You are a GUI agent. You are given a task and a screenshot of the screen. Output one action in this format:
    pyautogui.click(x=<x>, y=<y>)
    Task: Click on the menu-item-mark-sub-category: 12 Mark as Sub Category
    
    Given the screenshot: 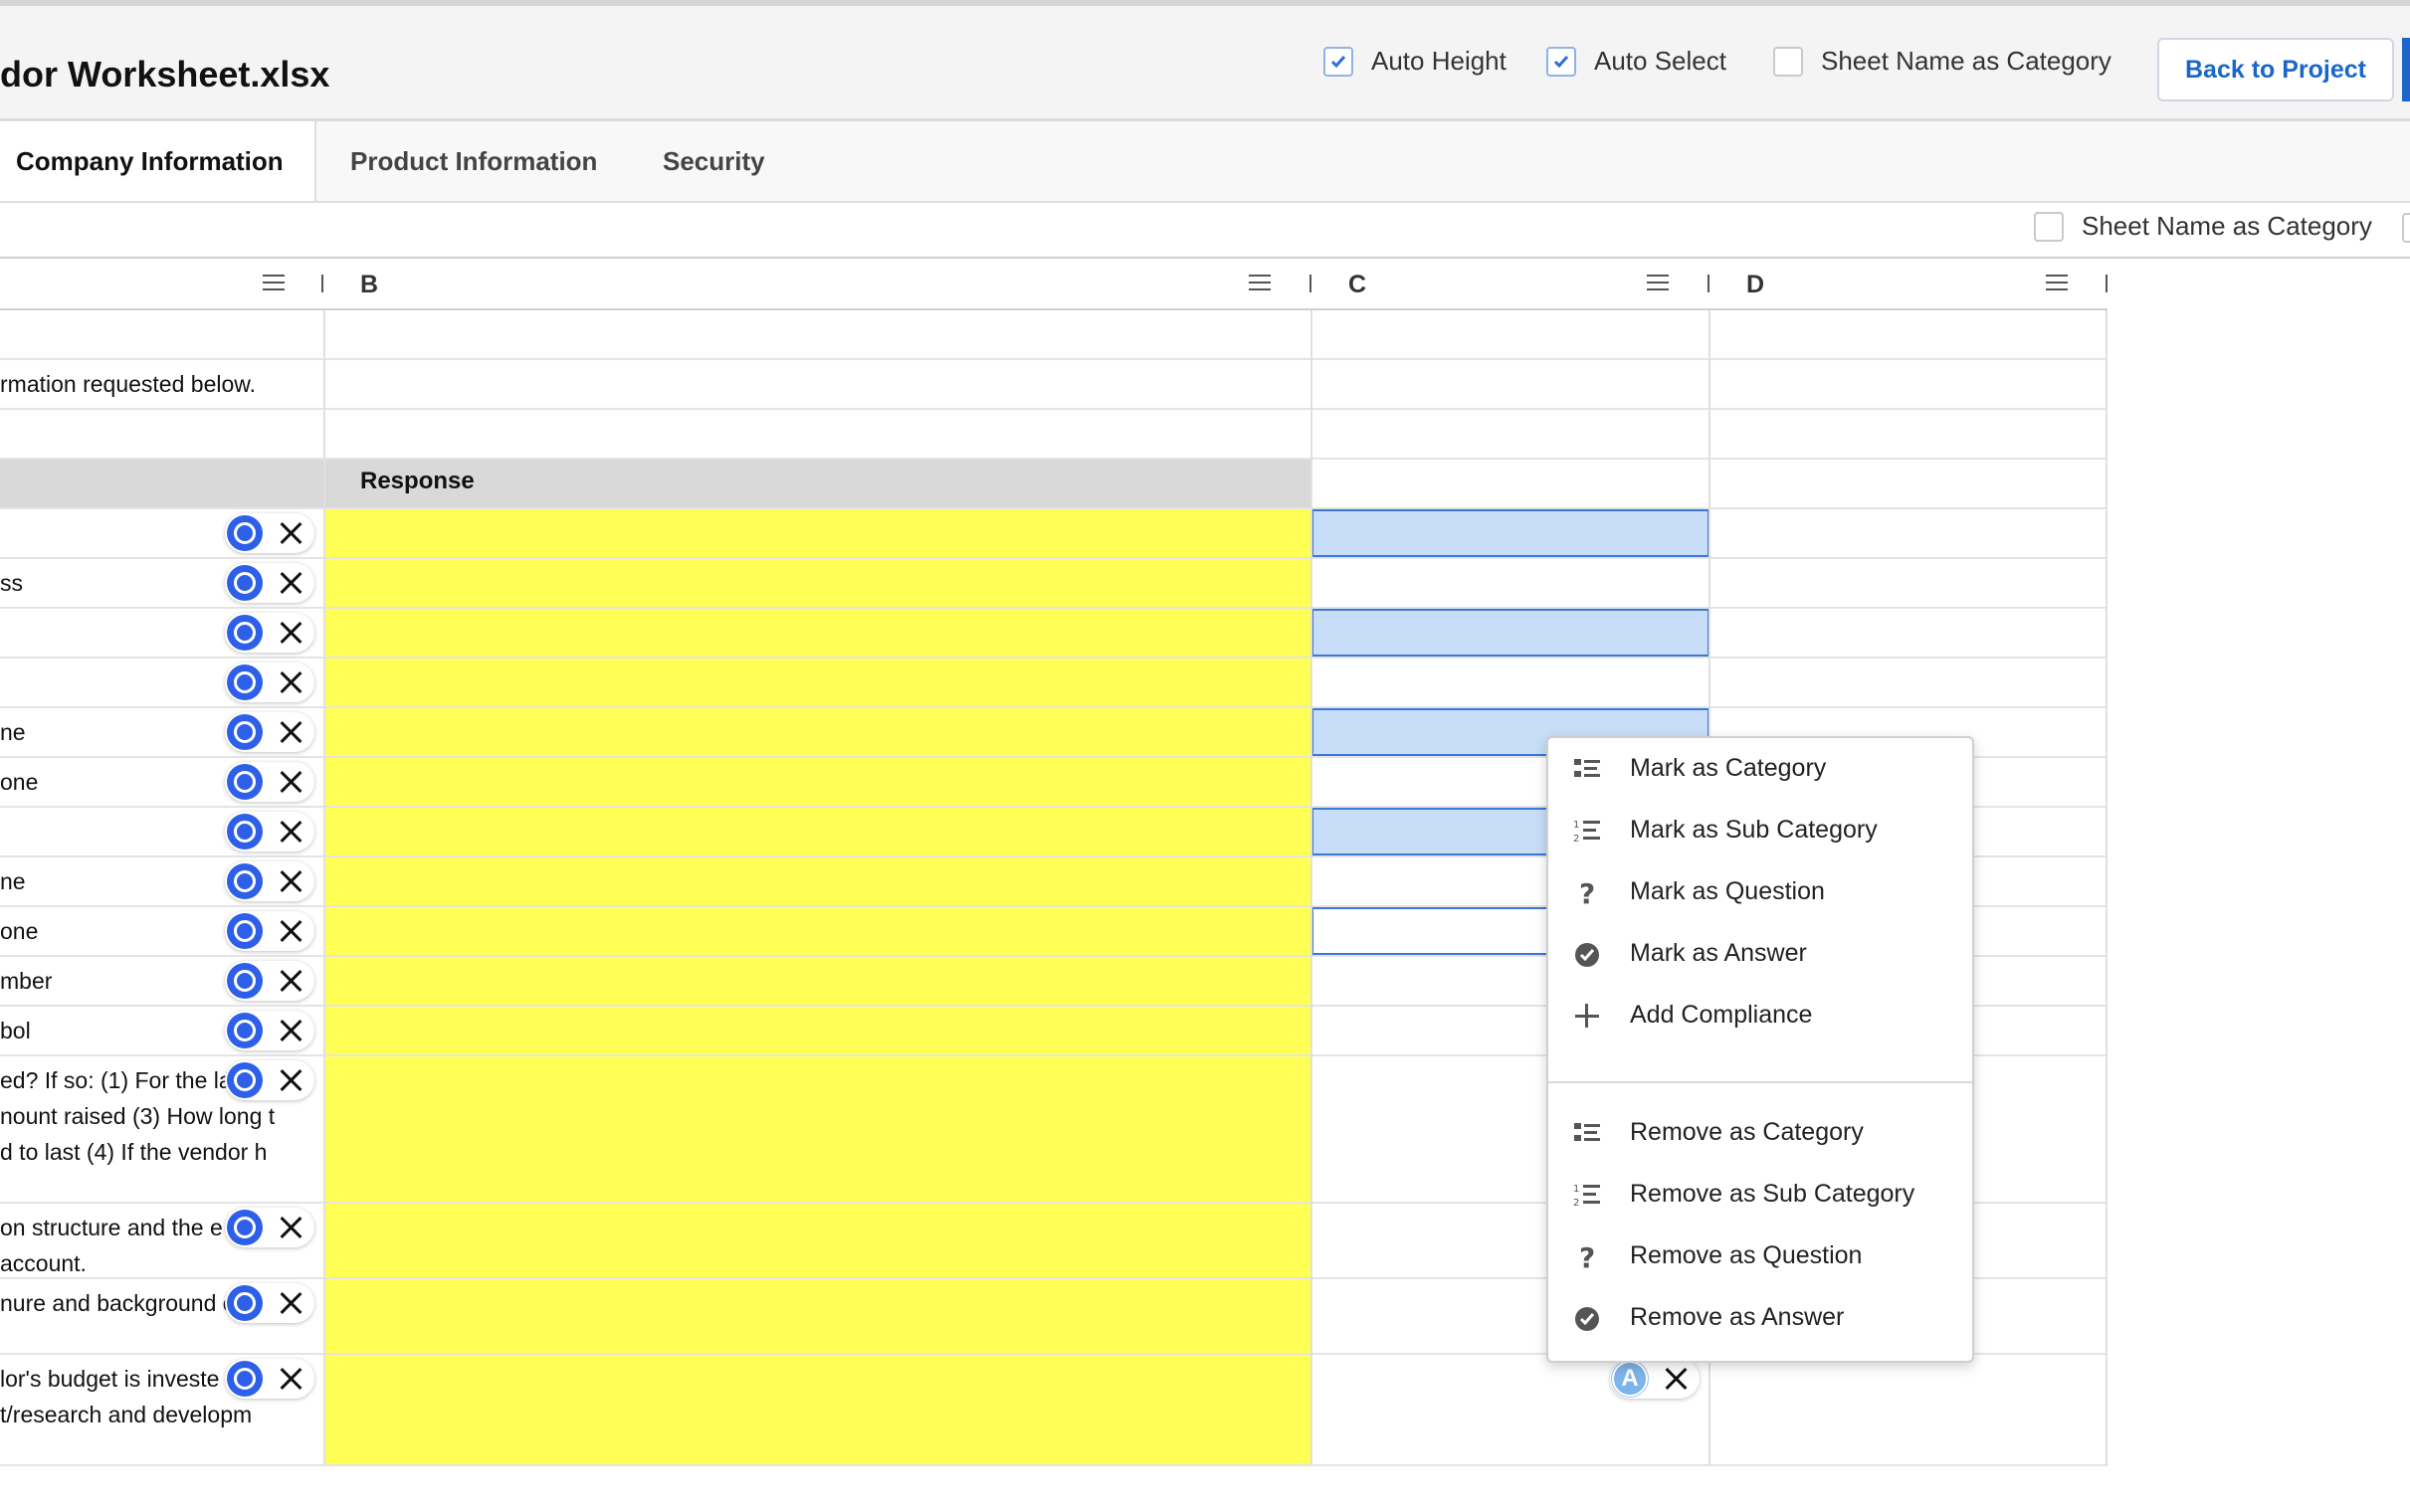 What is the action you would take?
    pyautogui.click(x=1760, y=829)
    